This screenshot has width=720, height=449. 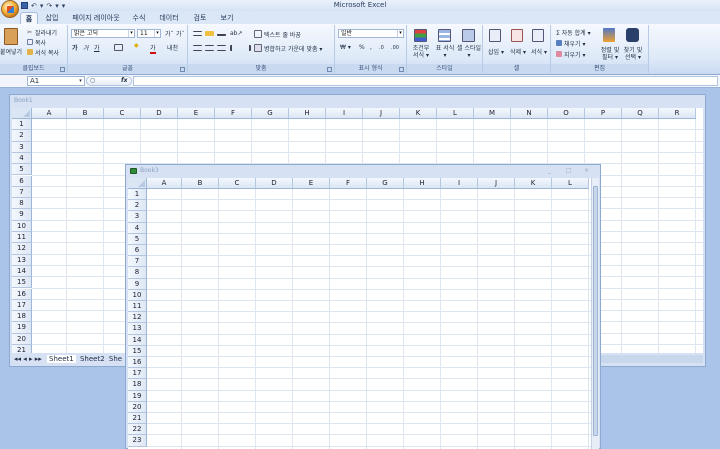 I want to click on formula-input, so click(x=425, y=81).